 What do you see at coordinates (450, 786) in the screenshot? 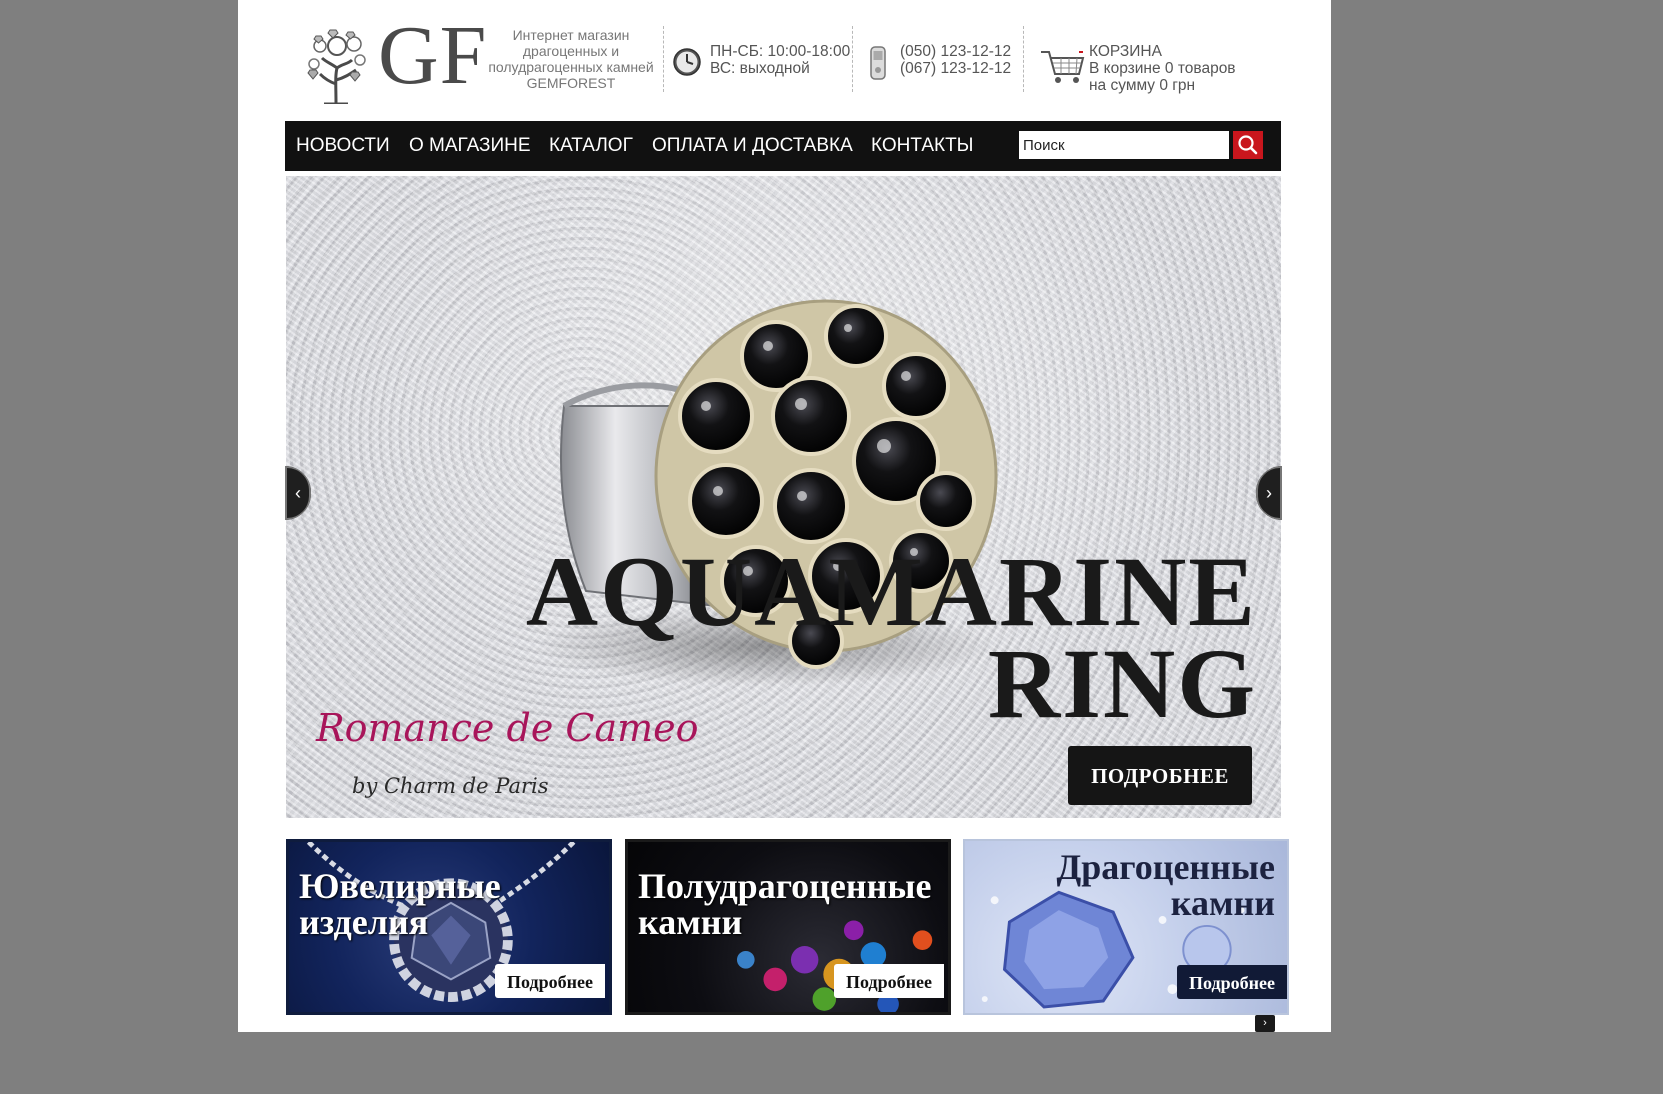
I see `brand-byline: by Charm de Paris` at bounding box center [450, 786].